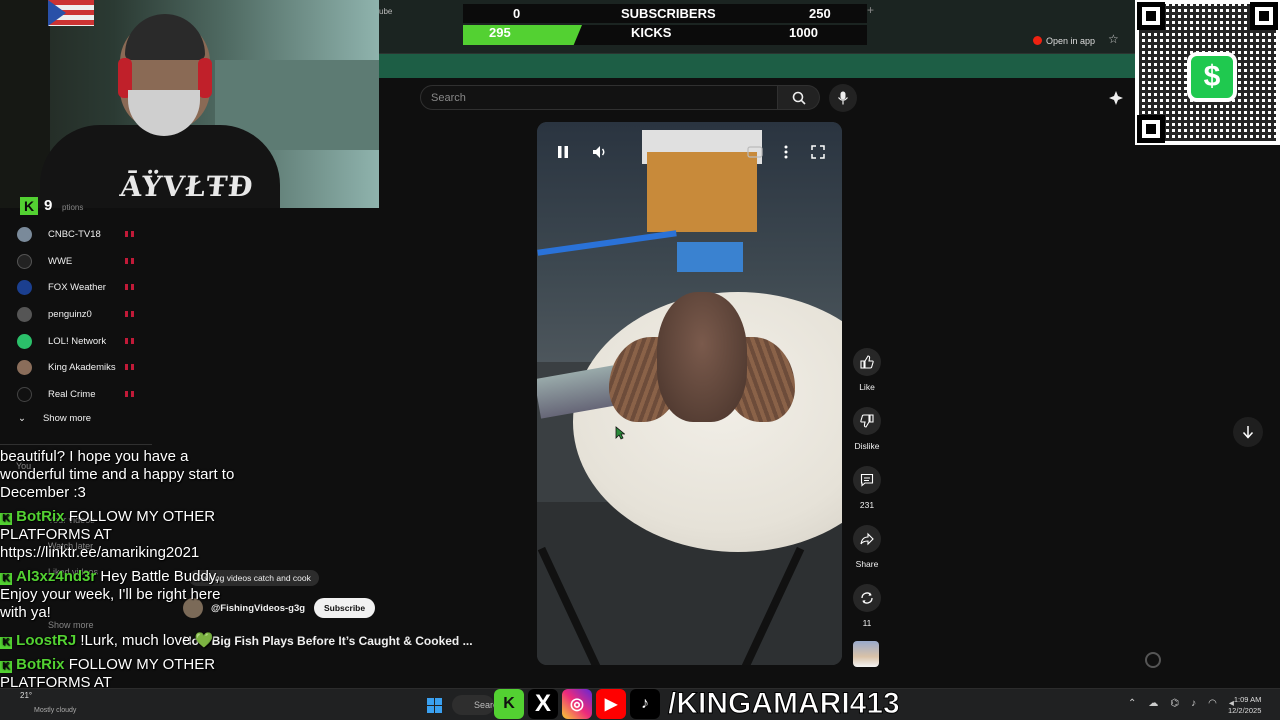 This screenshot has height=720, width=1280. Describe the element at coordinates (1193, 703) in the screenshot. I see `microphone-icon: ♪` at that location.